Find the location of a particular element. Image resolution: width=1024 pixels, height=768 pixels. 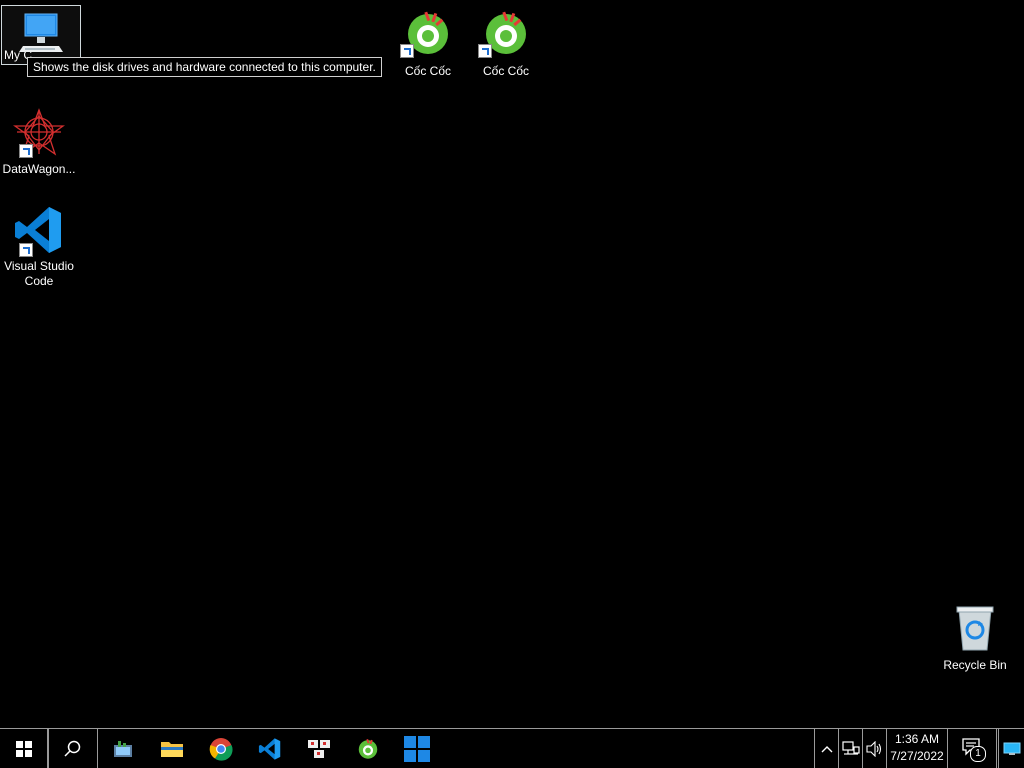

windows-11-logo-icon is located at coordinates (417, 748).